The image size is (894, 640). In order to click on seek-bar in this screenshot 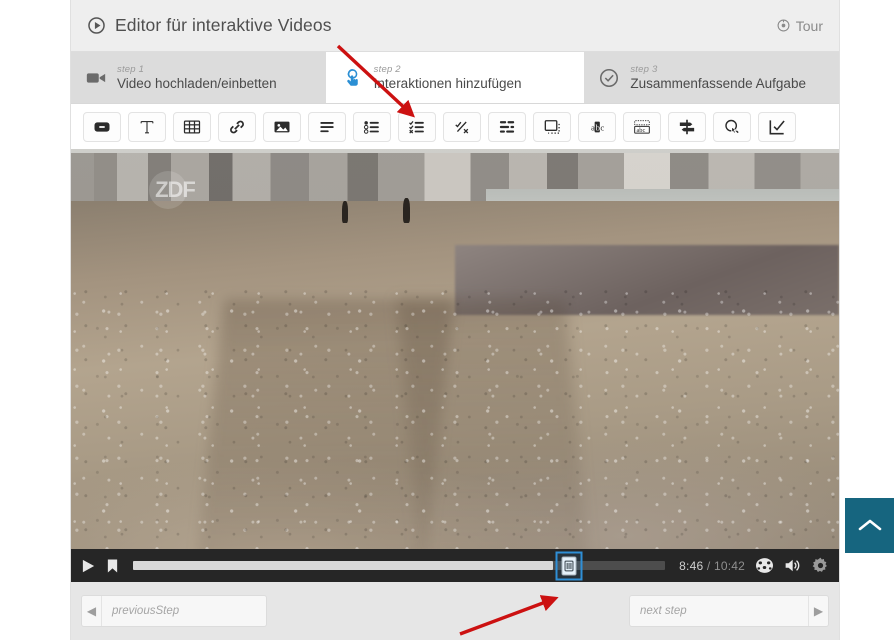, I will do `click(399, 565)`.